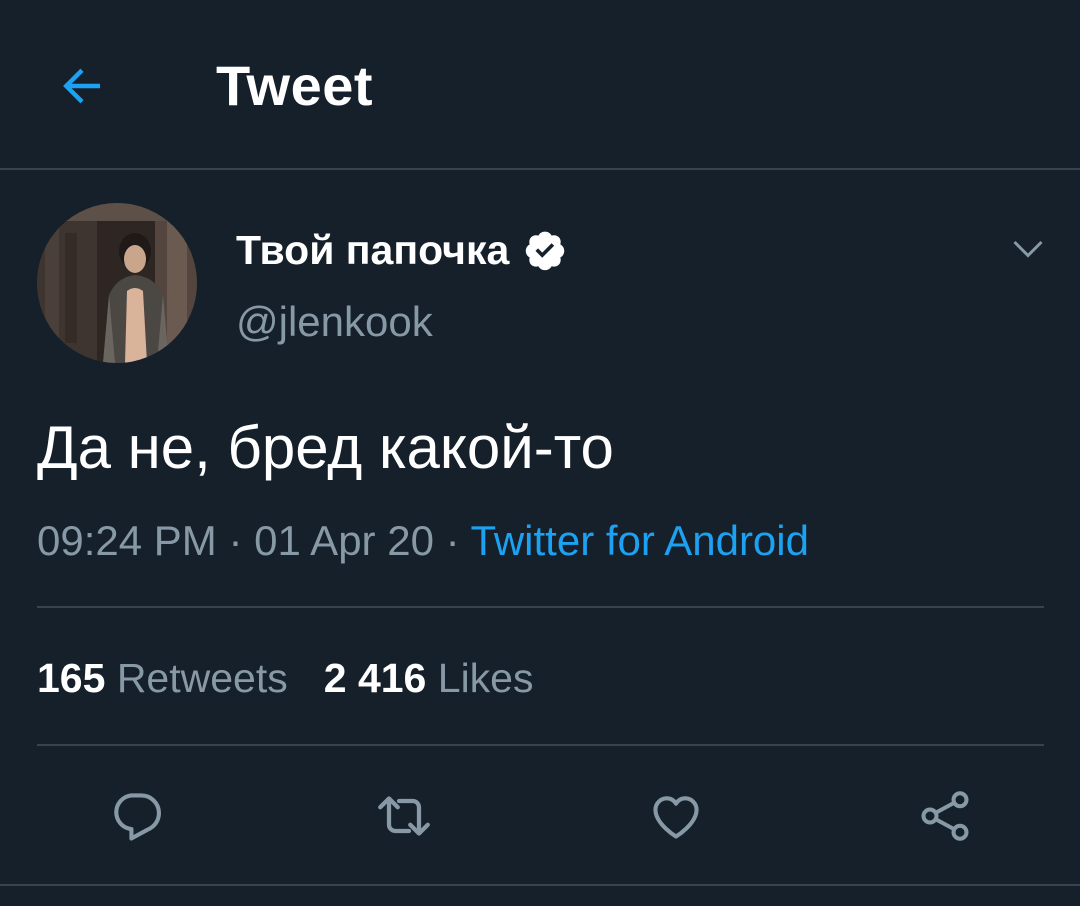  What do you see at coordinates (295, 85) in the screenshot?
I see `page-title: Tweet` at bounding box center [295, 85].